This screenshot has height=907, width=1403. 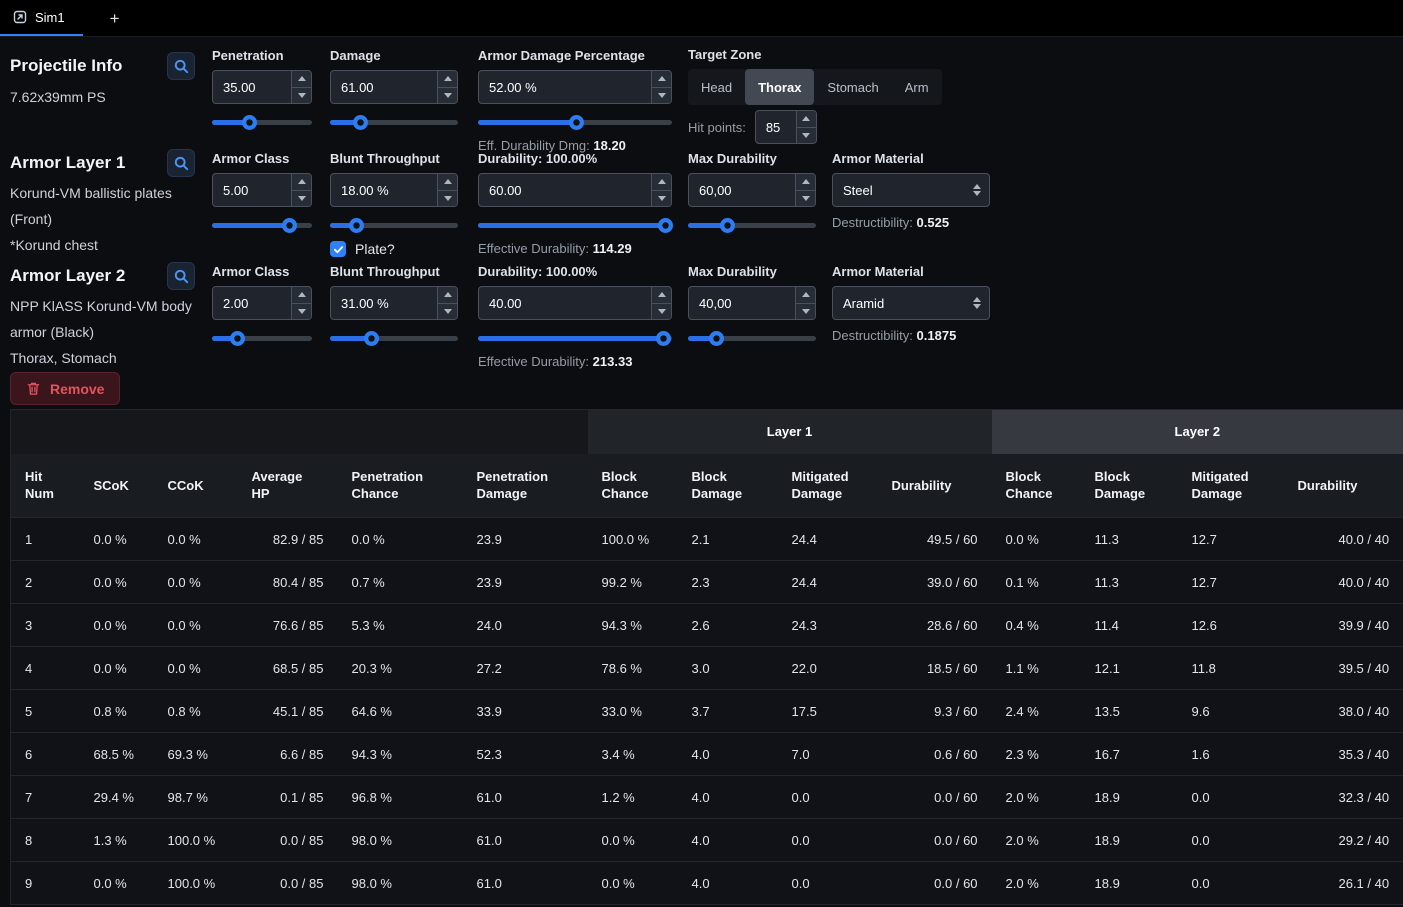 I want to click on new-tab-button: +, so click(x=115, y=18).